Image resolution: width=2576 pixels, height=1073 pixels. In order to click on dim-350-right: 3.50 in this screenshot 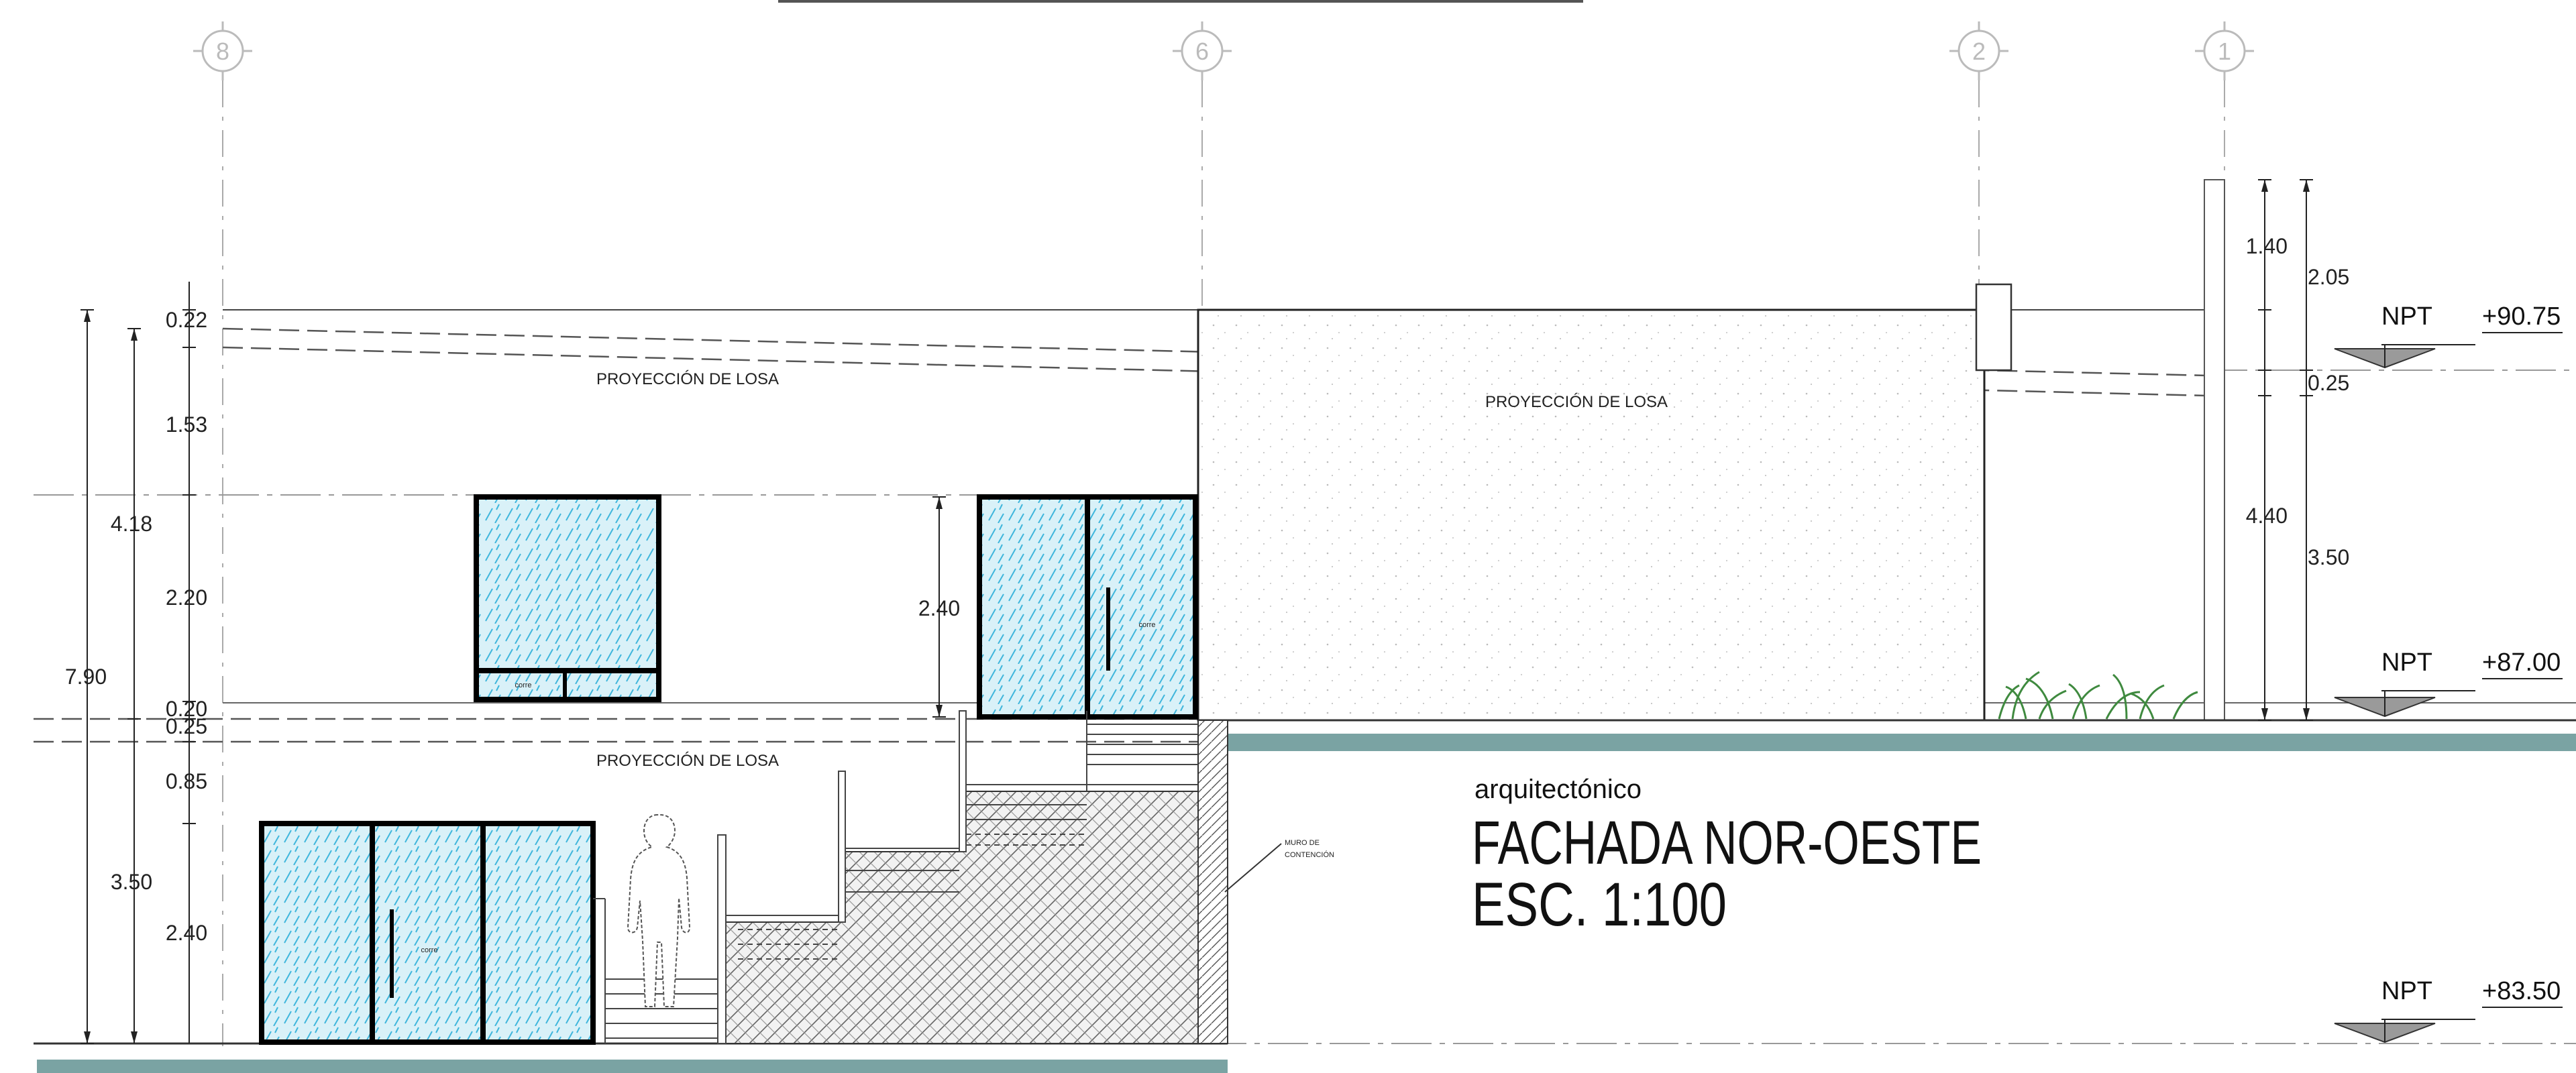, I will do `click(2328, 557)`.